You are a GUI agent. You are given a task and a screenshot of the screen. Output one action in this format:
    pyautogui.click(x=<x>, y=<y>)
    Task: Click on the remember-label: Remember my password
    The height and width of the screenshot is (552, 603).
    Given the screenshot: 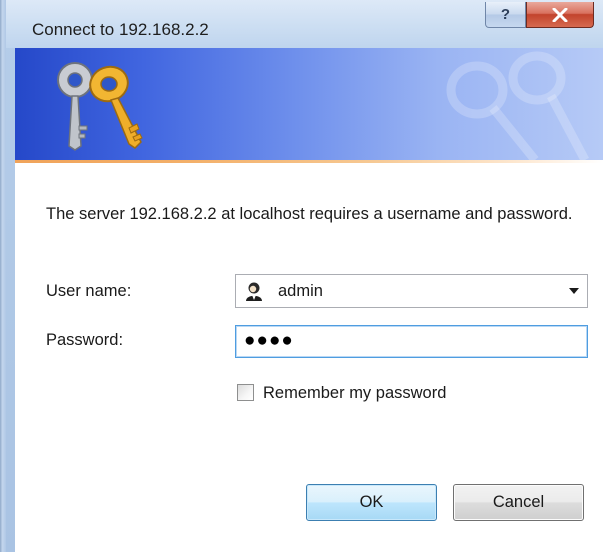 What is the action you would take?
    pyautogui.click(x=354, y=393)
    